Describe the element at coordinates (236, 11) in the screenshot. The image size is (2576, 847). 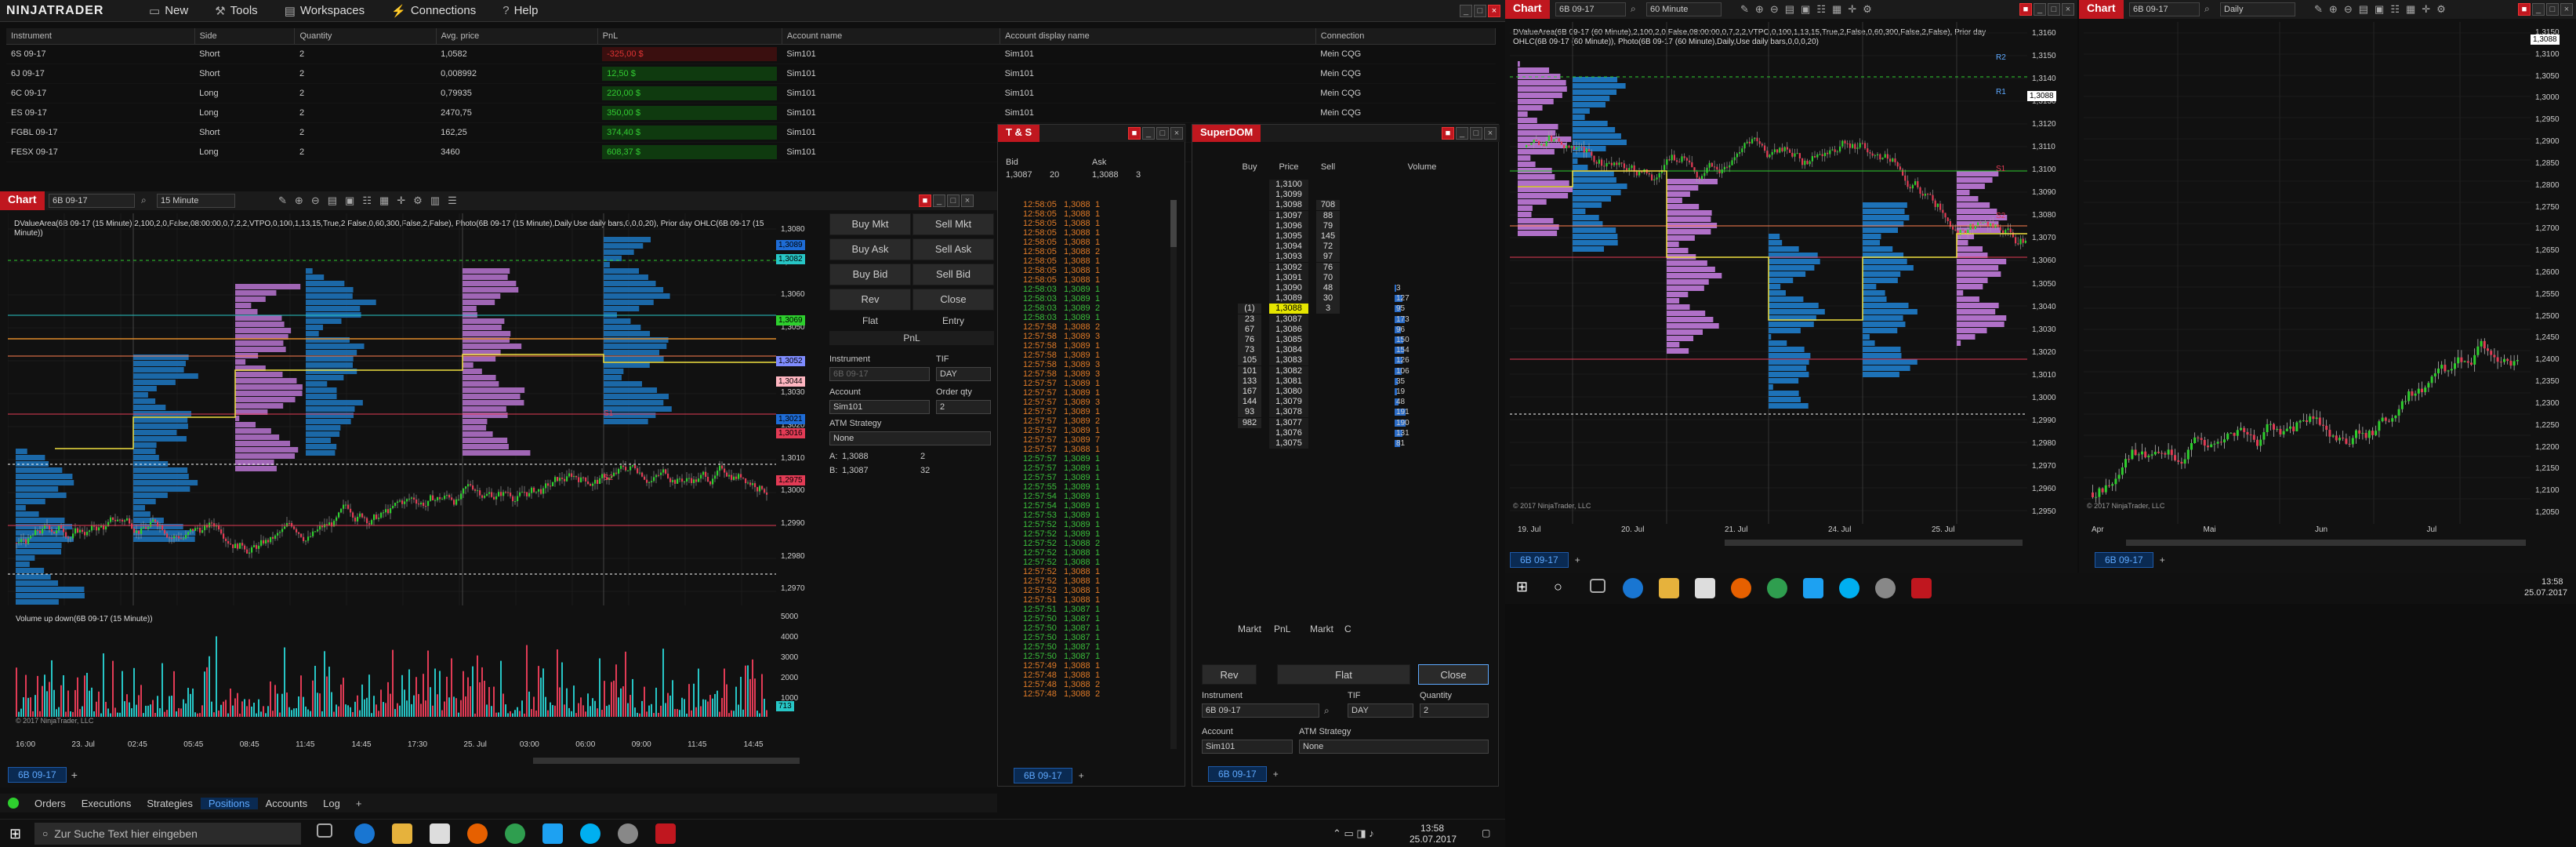
I see `menu-item-tools: ⚒ Tools` at that location.